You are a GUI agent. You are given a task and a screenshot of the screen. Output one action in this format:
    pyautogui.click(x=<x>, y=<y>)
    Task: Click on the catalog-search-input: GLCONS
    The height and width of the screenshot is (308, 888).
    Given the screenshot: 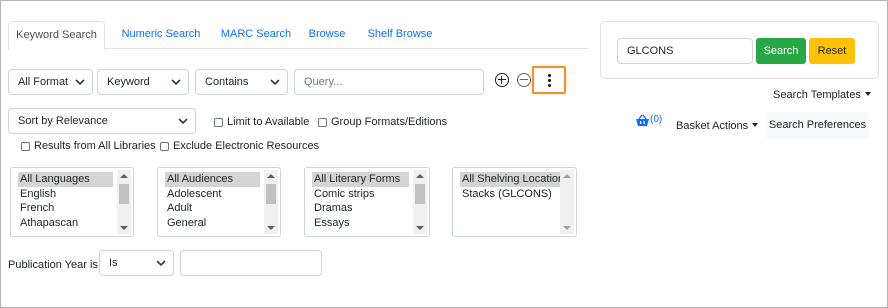 What is the action you would take?
    pyautogui.click(x=685, y=51)
    